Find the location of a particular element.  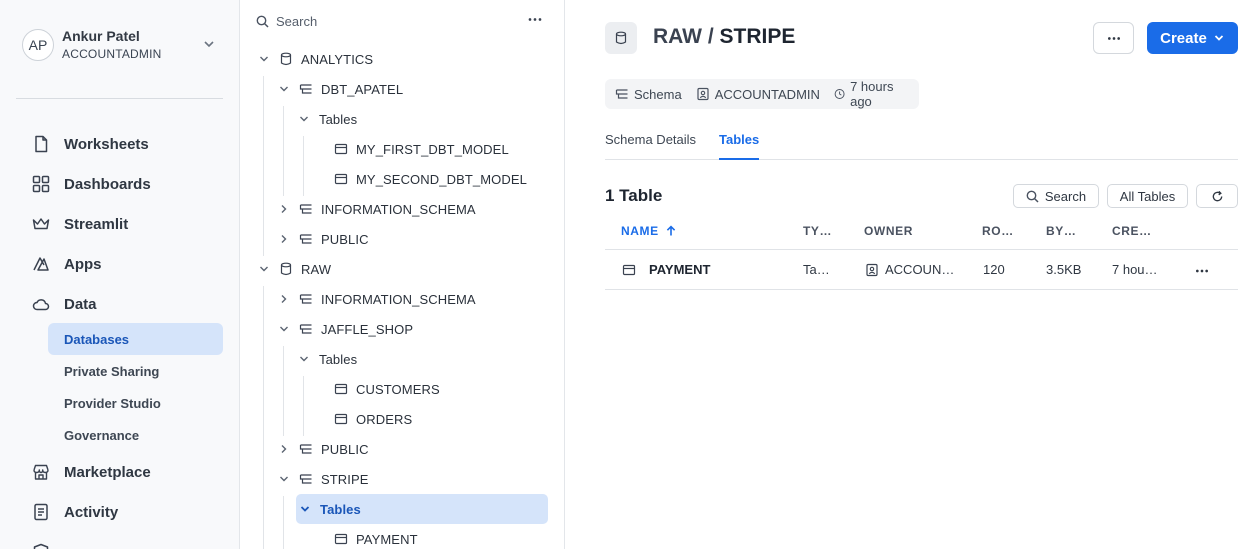

tree-row-label: MY_SECOND_DBT_MODEL is located at coordinates (441, 179).